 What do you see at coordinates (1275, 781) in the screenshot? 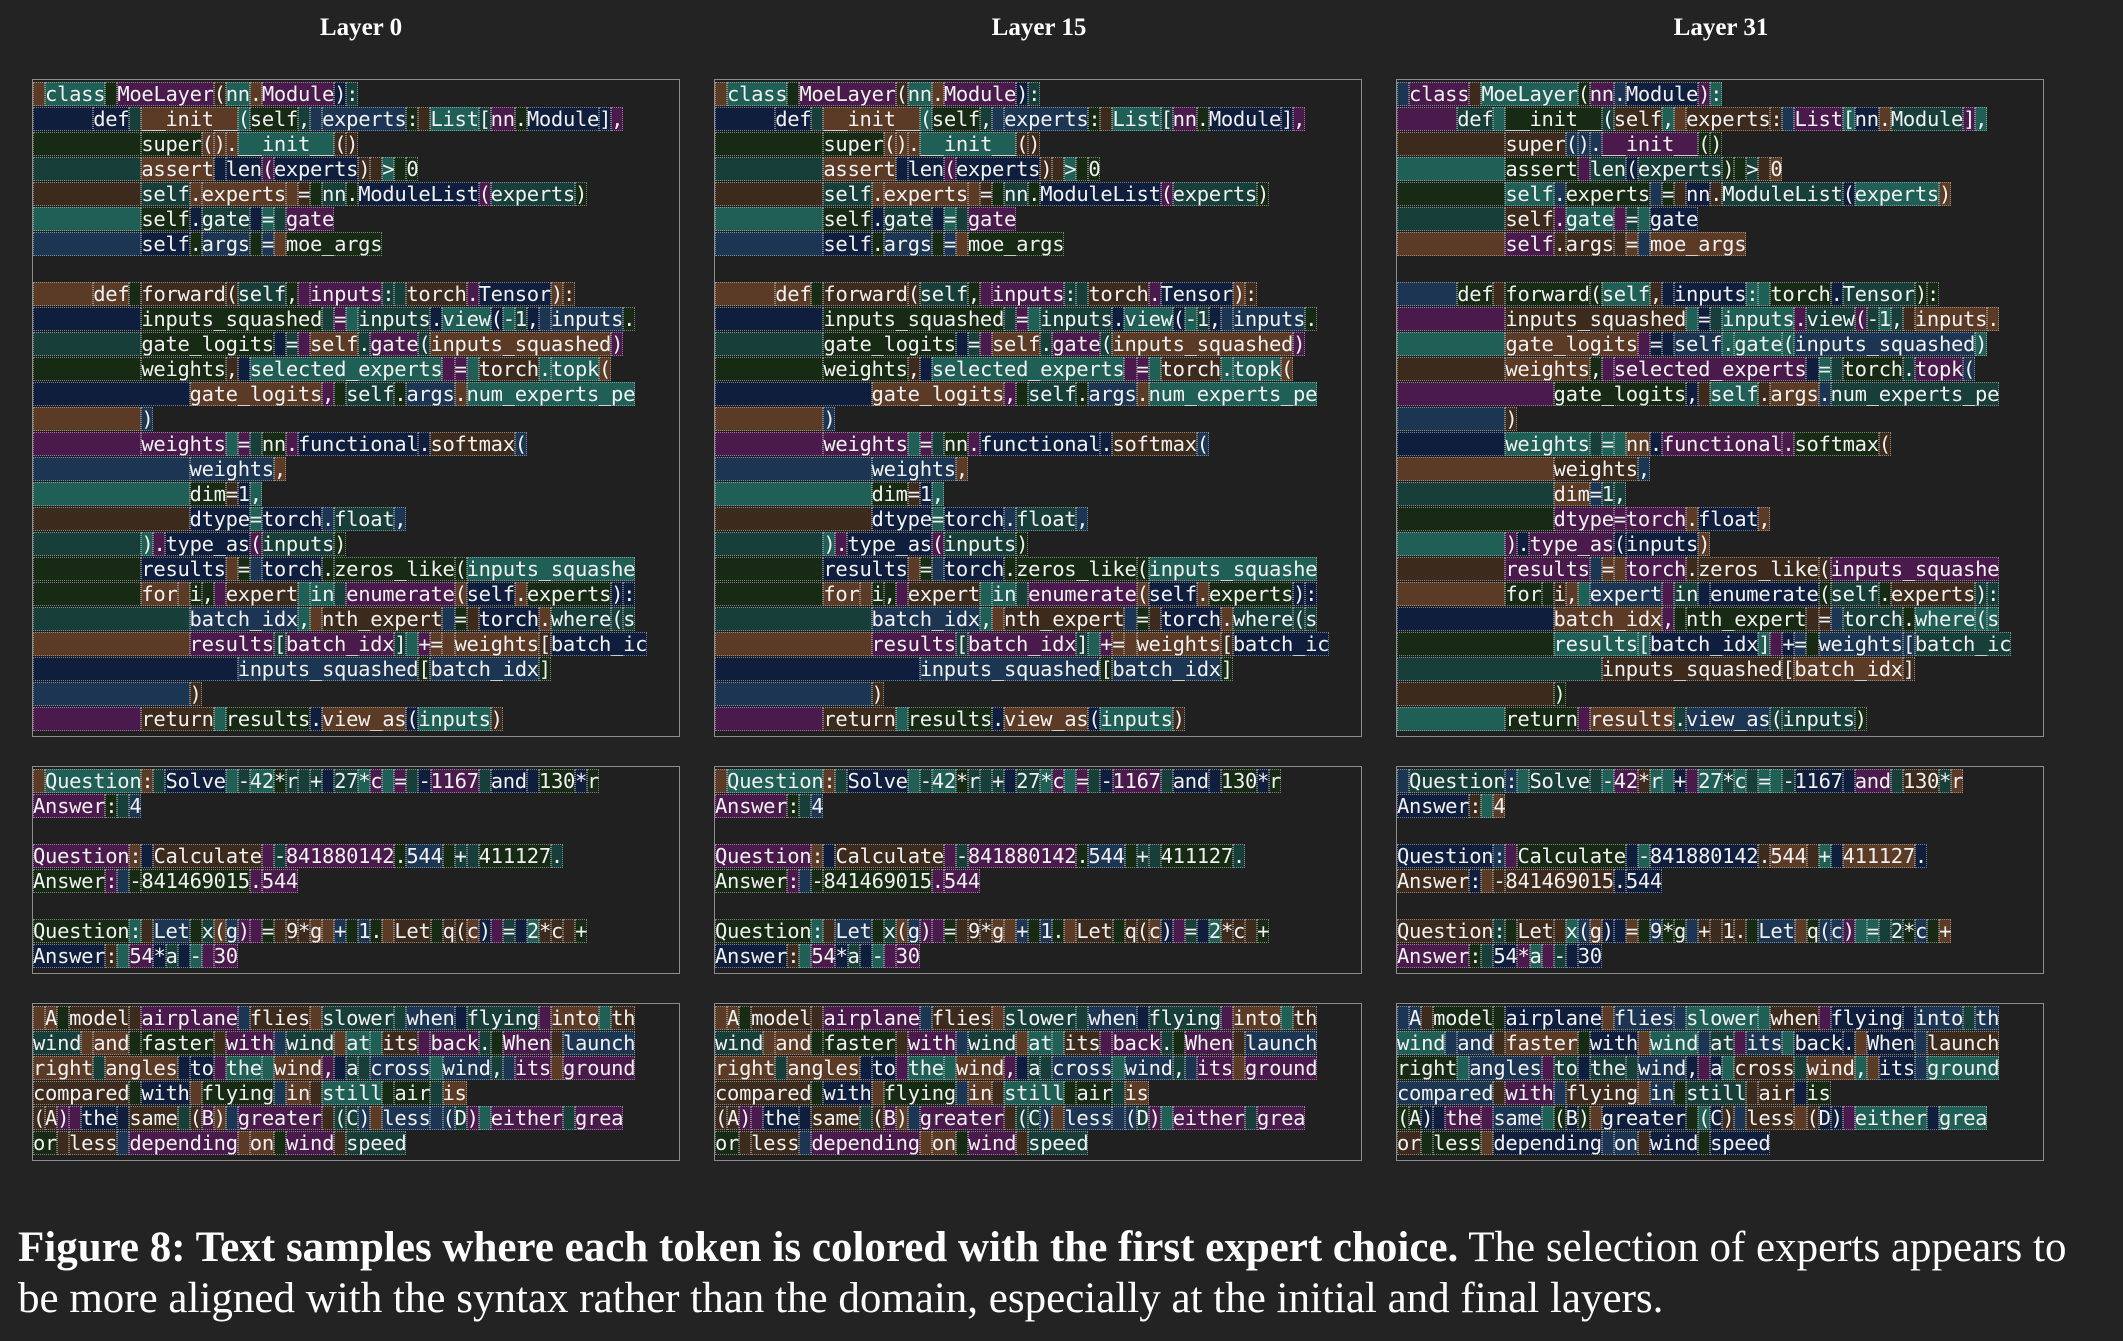
I see `token: r` at bounding box center [1275, 781].